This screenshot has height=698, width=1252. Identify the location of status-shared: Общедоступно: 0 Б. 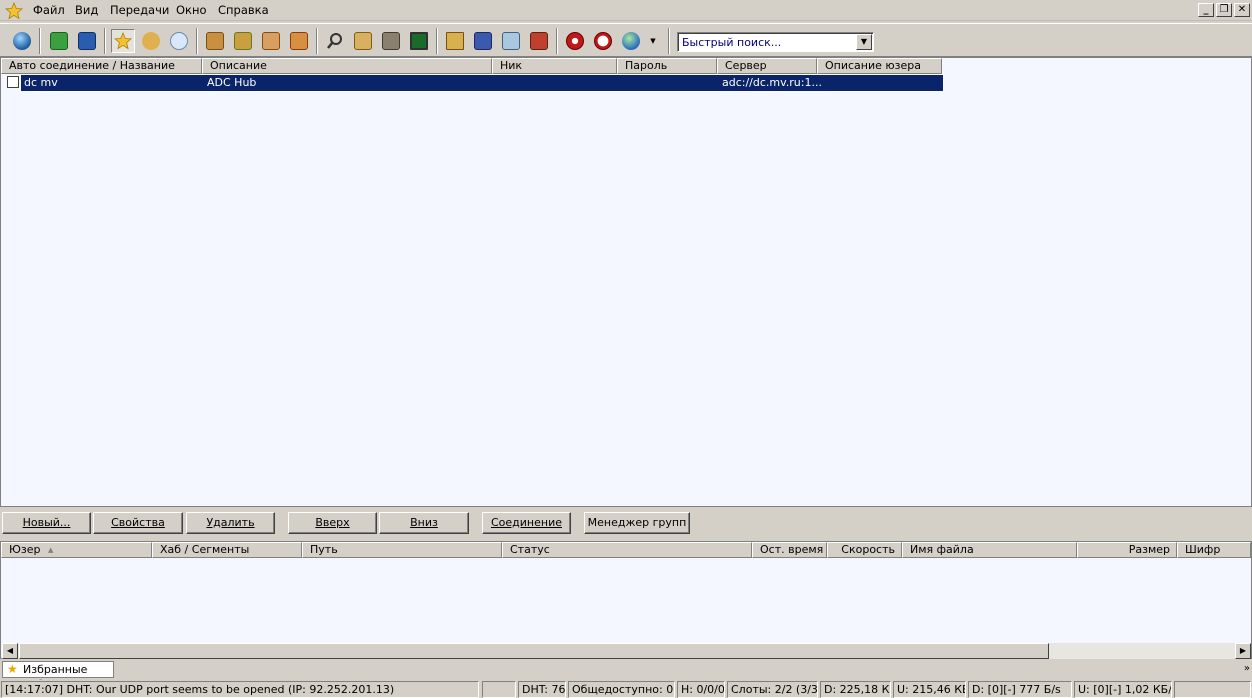
(621, 689).